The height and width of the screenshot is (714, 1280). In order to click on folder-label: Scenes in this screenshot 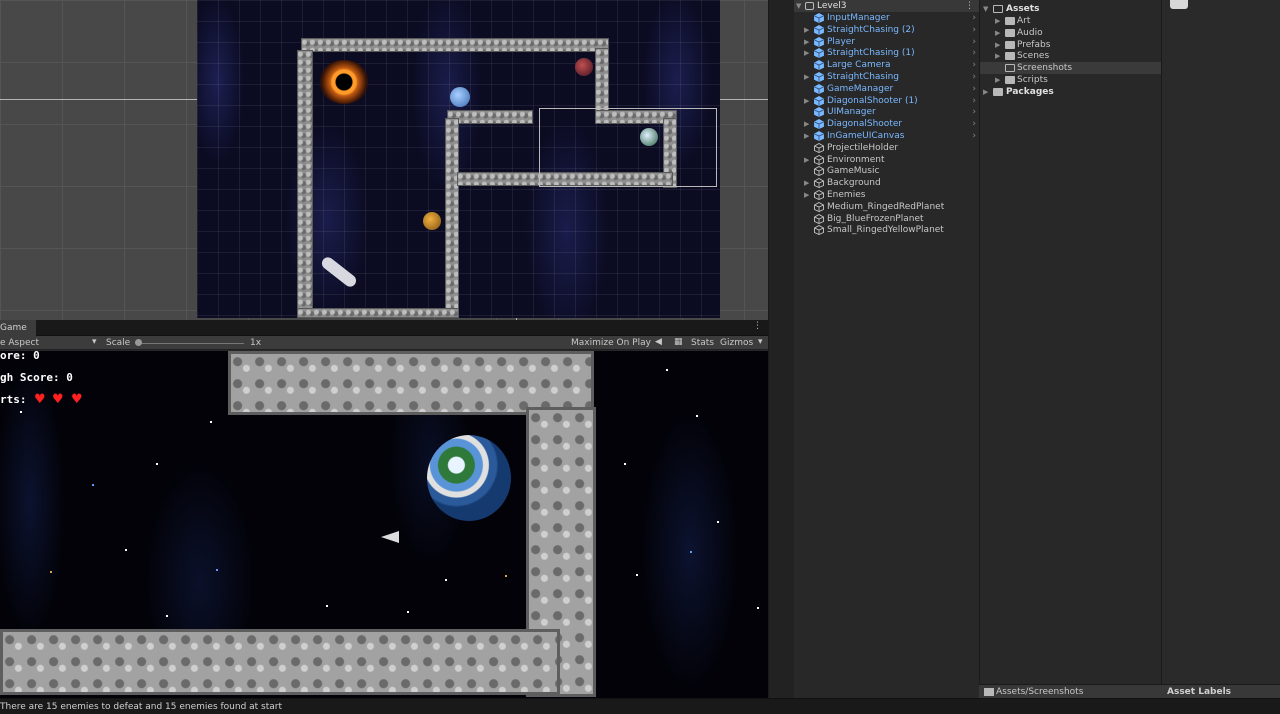, I will do `click(1033, 56)`.